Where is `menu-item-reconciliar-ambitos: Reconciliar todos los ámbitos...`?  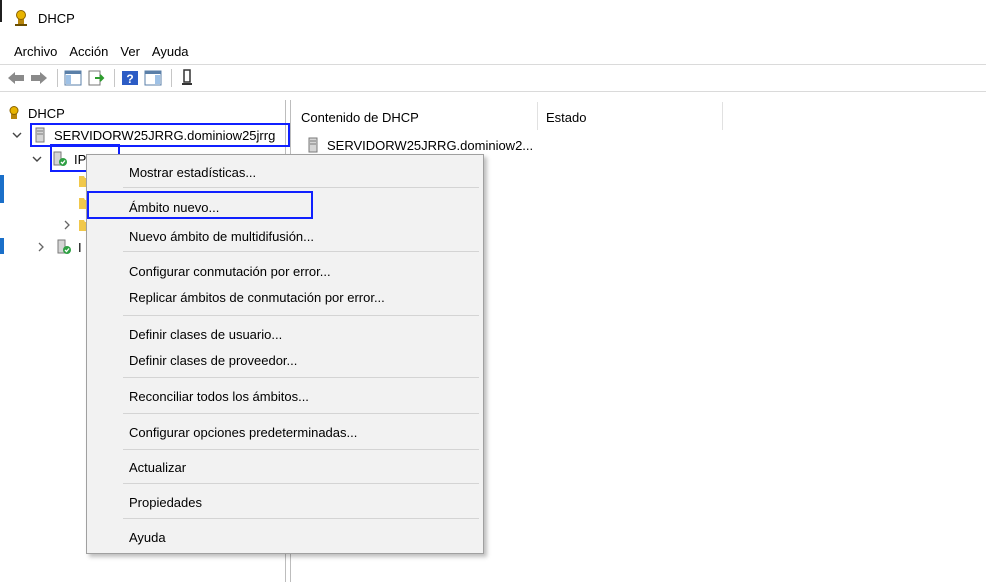 menu-item-reconciliar-ambitos: Reconciliar todos los ámbitos... is located at coordinates (219, 396).